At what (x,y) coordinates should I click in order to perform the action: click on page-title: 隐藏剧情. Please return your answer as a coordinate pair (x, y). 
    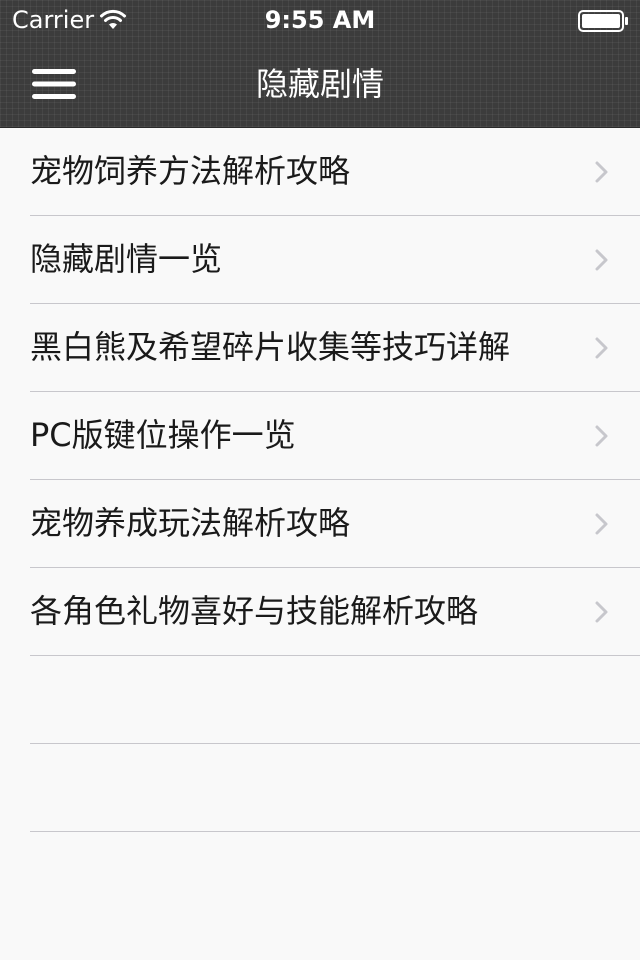
    Looking at the image, I should click on (319, 84).